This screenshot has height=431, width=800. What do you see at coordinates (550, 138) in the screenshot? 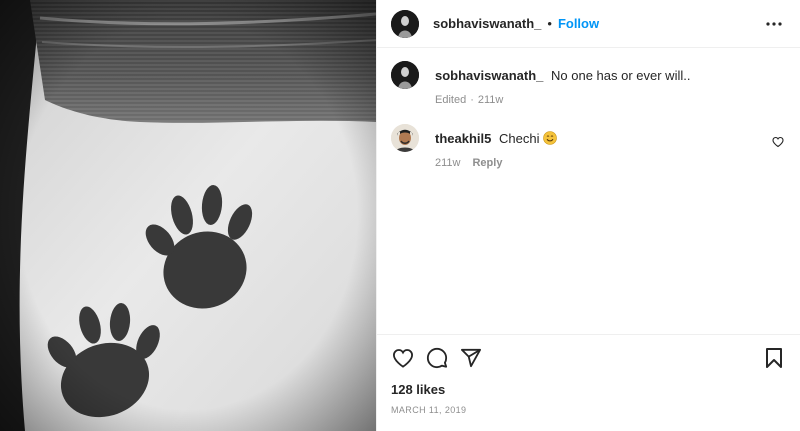
I see `smiling-face-emoji-icon` at bounding box center [550, 138].